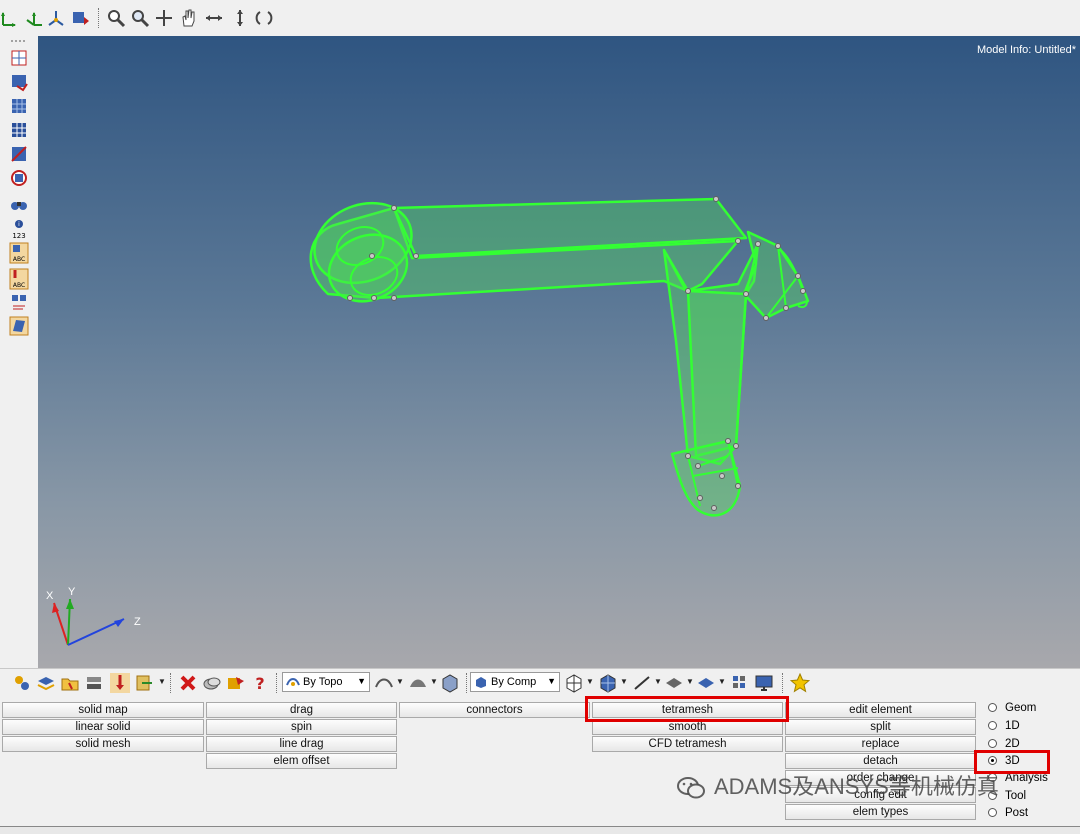 This screenshot has width=1080, height=834. I want to click on layers-icon, so click(94, 683).